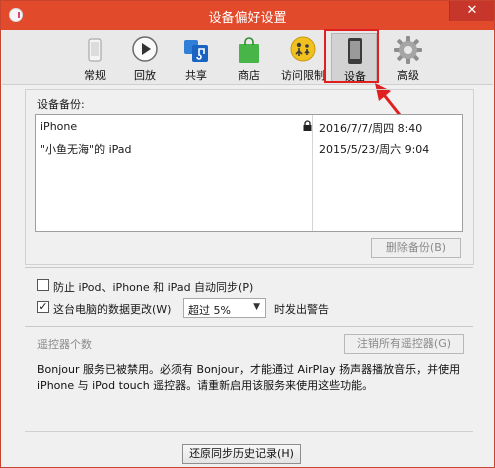 This screenshot has height=468, width=495. I want to click on prevent-sync-label: 防止 iPod、iPhone 和 iPad 自动同步(P), so click(153, 287).